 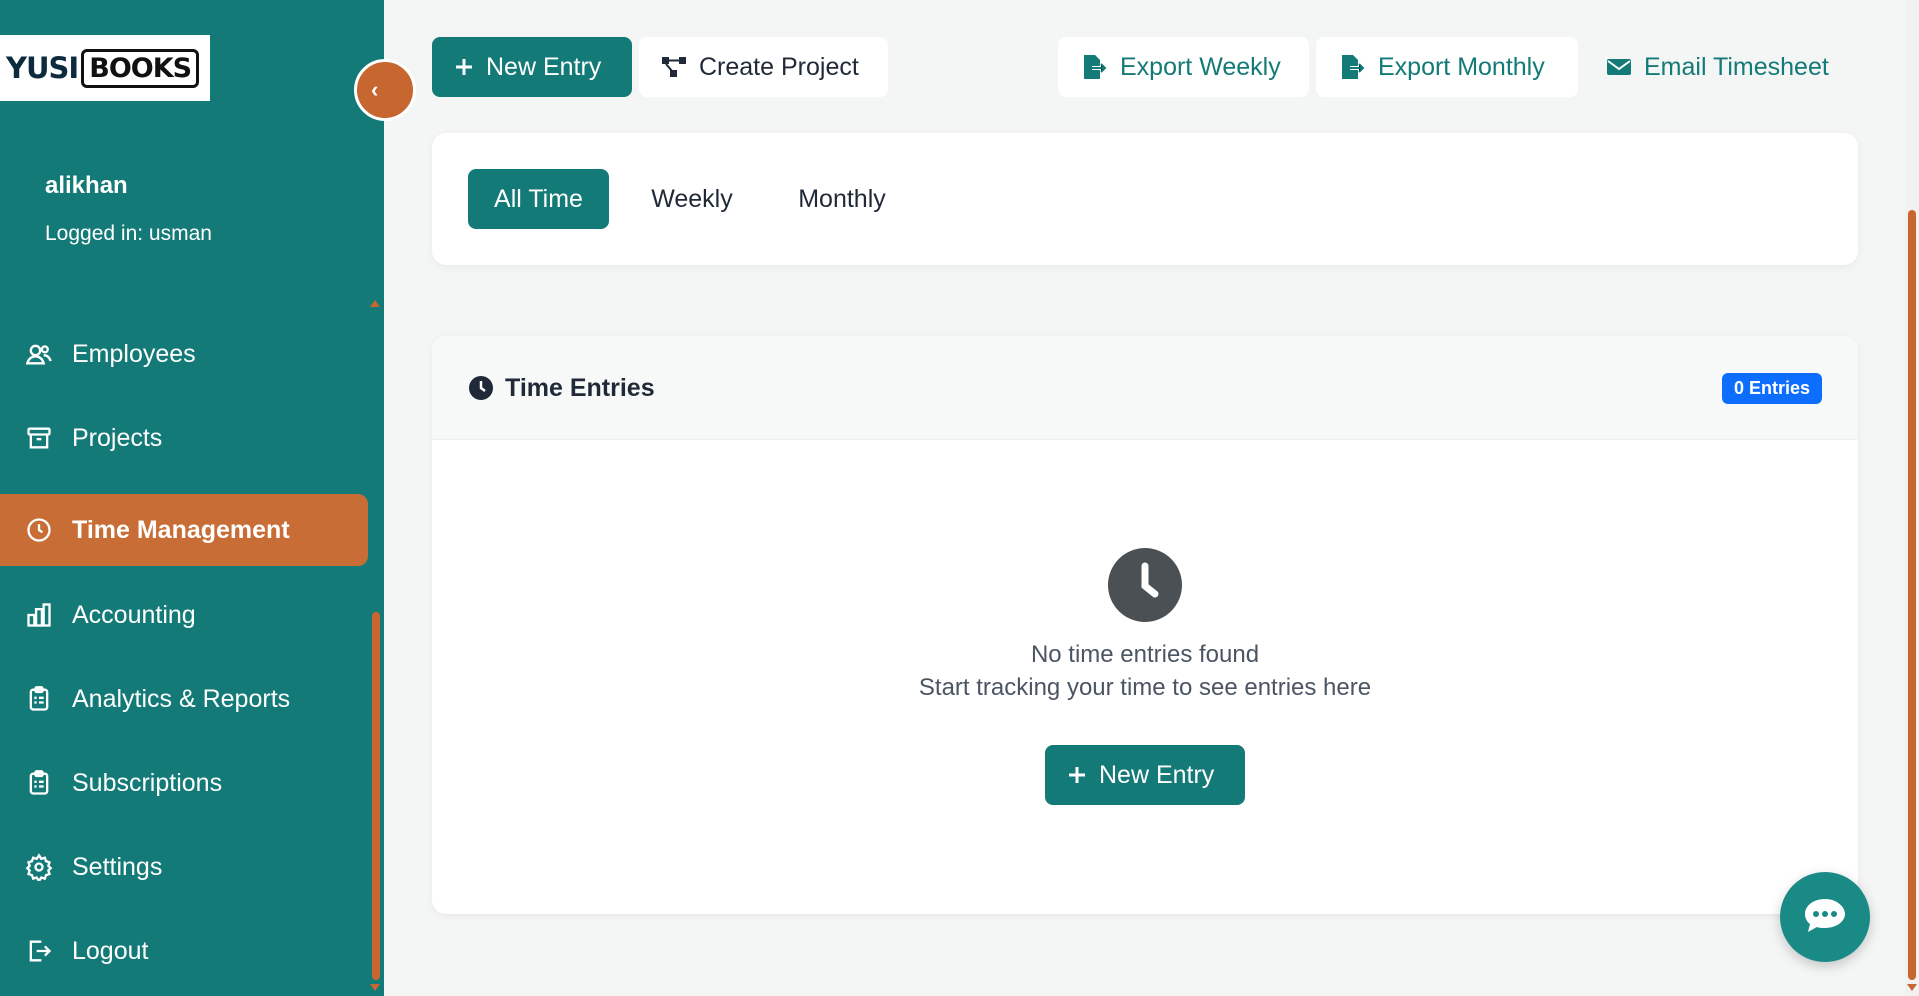 I want to click on export-monthly-button: Export Monthly, so click(x=1447, y=67).